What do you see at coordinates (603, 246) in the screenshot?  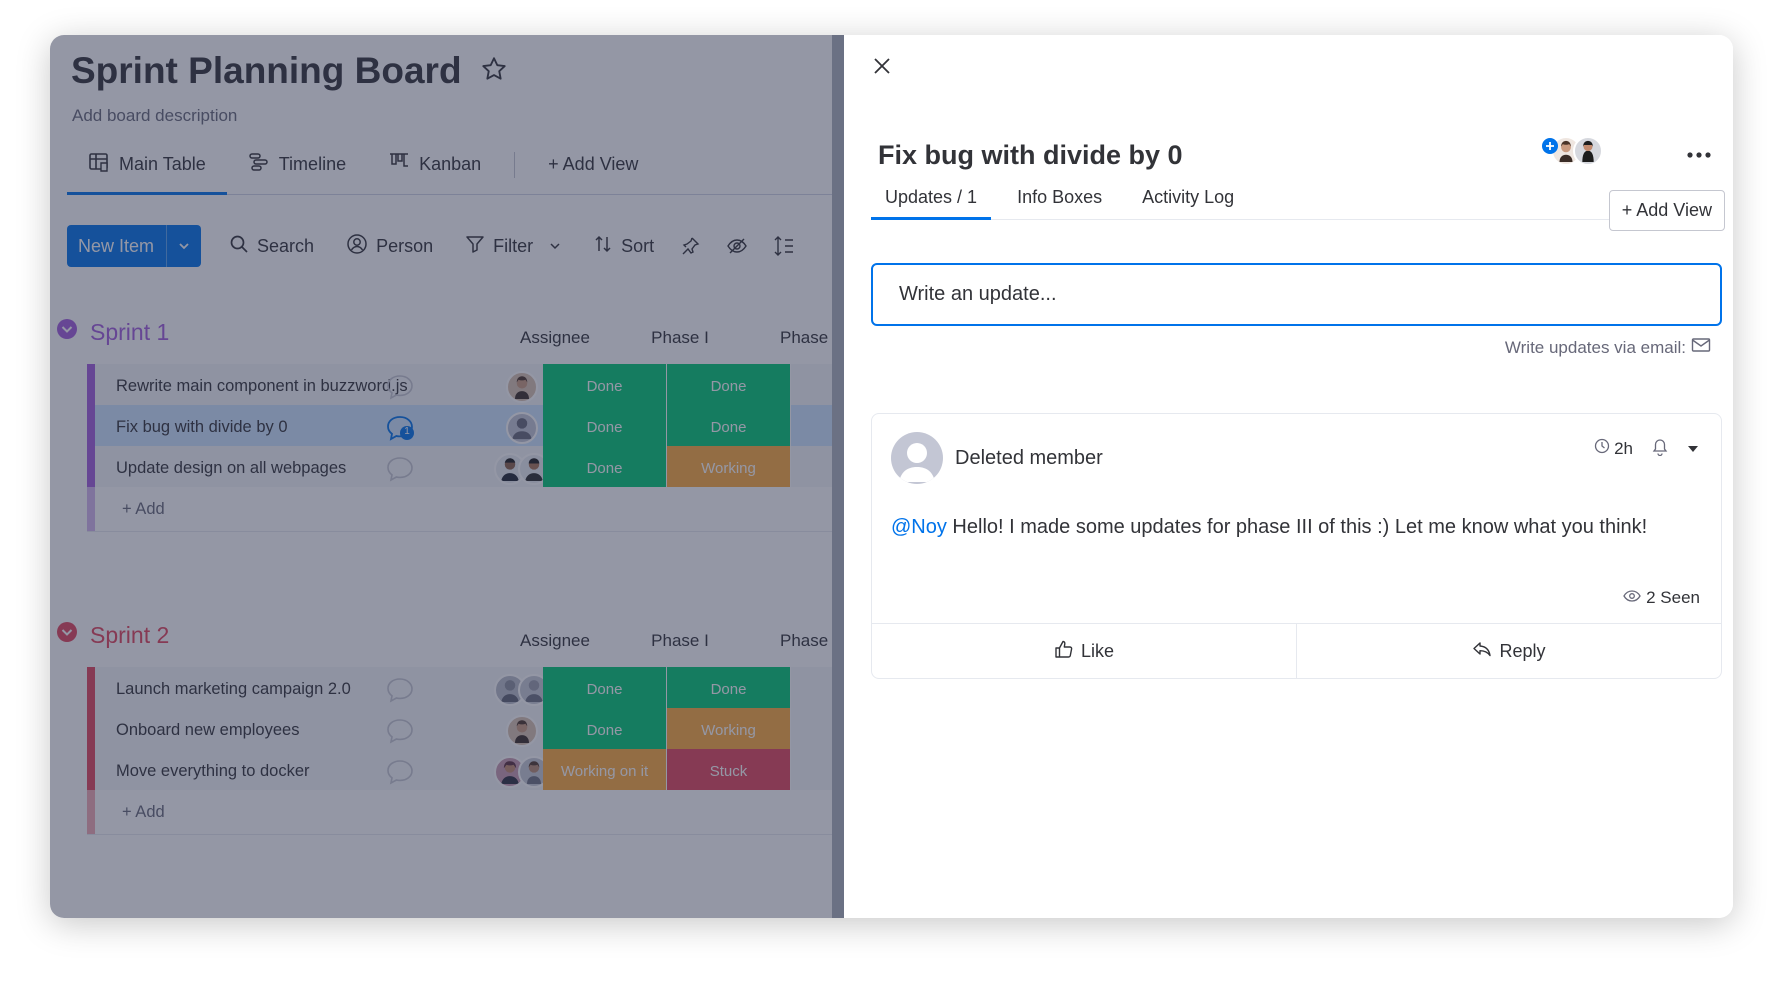 I see `sort-icon` at bounding box center [603, 246].